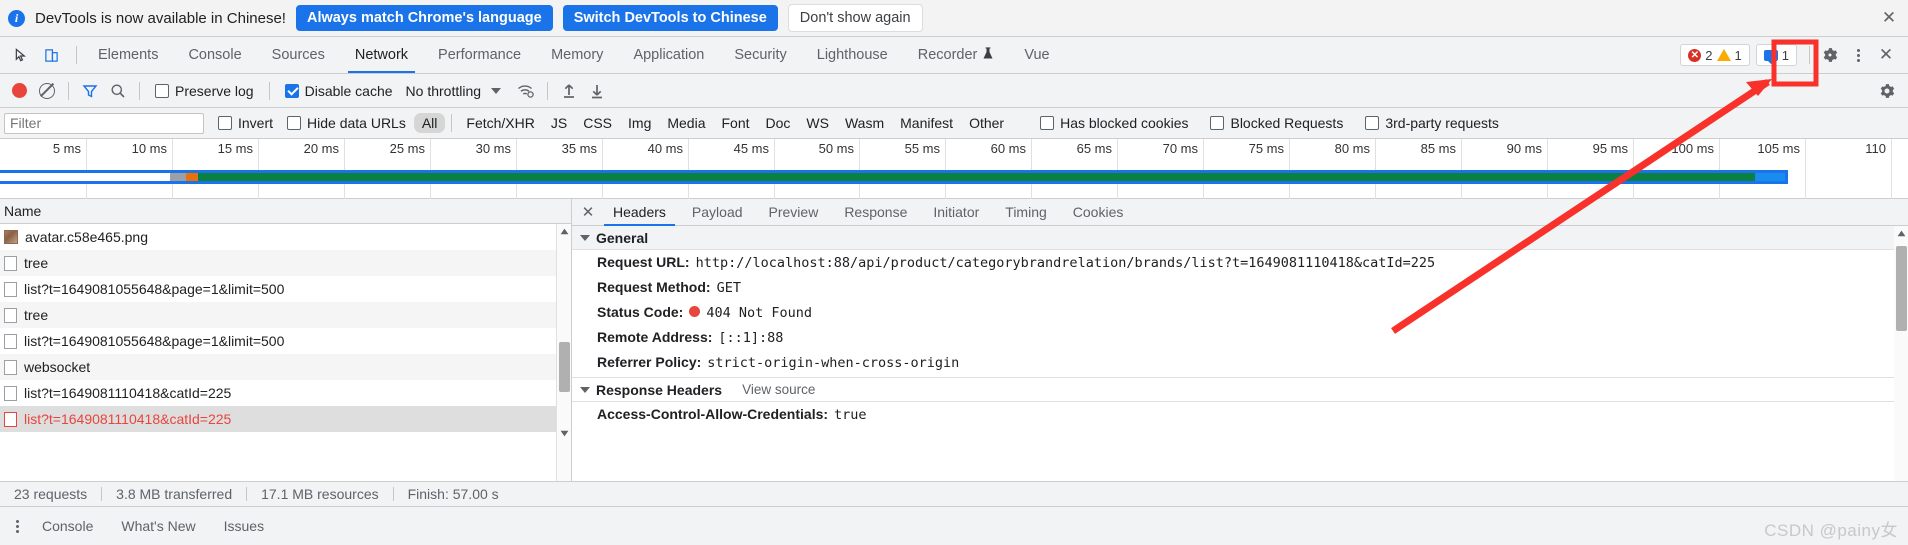  I want to click on drawer-tab-console: Console, so click(67, 526).